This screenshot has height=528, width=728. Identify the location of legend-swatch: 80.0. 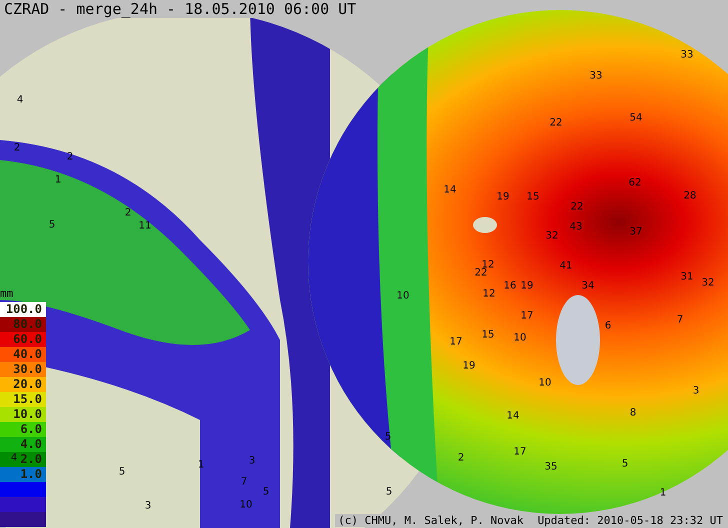
(23, 324).